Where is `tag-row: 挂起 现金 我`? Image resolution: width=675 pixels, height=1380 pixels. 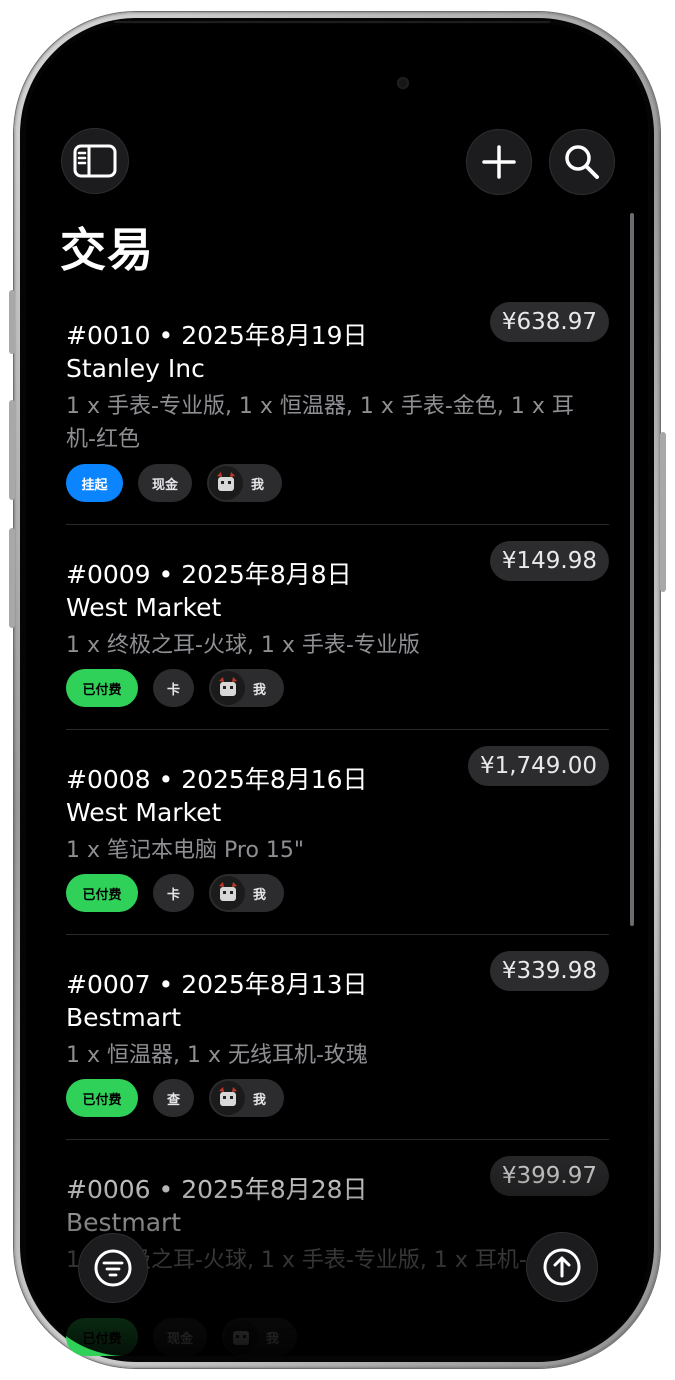
tag-row: 挂起 现金 我 is located at coordinates (181, 483).